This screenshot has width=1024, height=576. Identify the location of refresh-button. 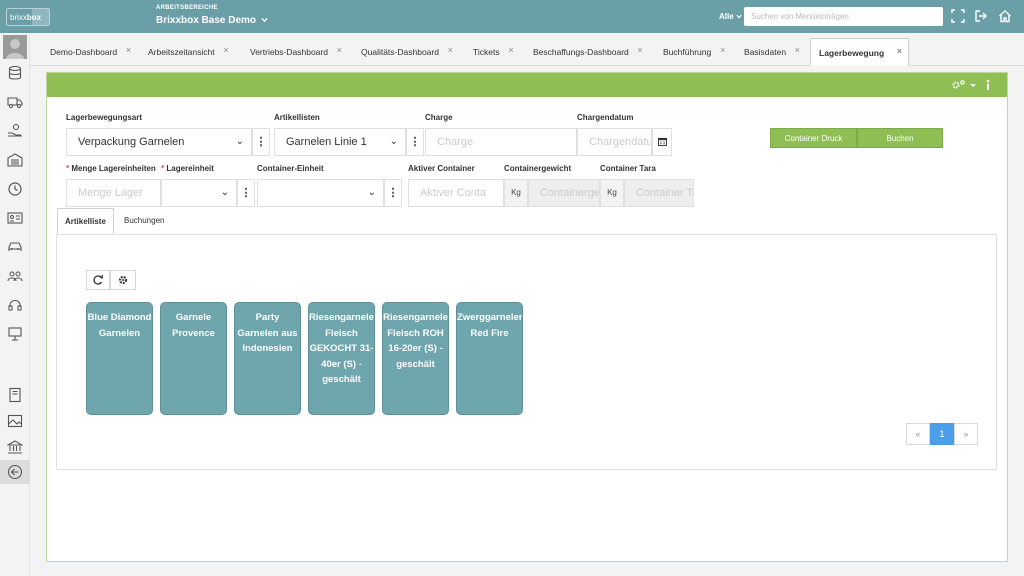
(98, 280).